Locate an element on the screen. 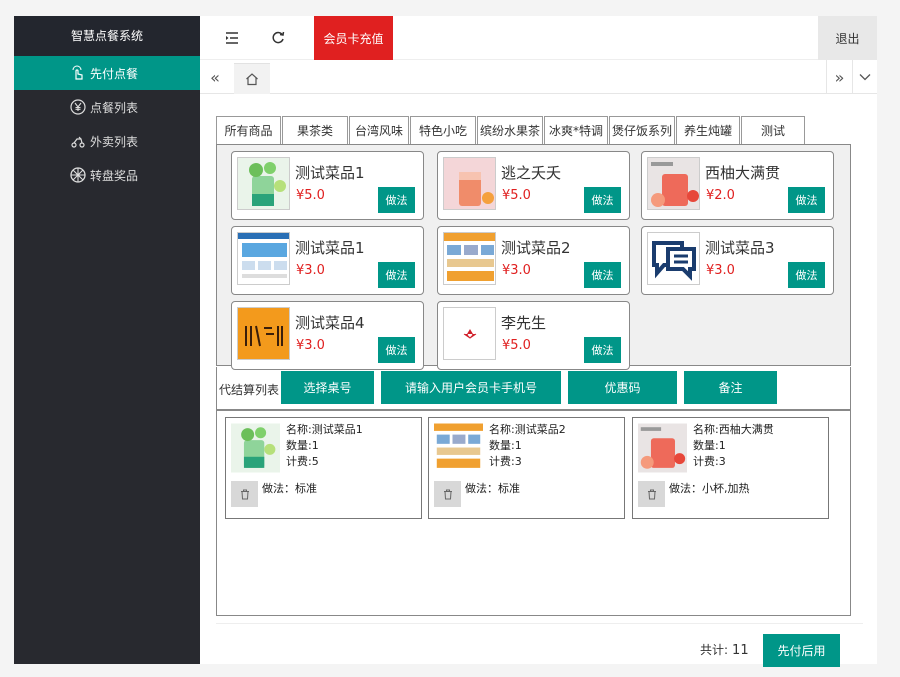  indent-icon is located at coordinates (232, 38).